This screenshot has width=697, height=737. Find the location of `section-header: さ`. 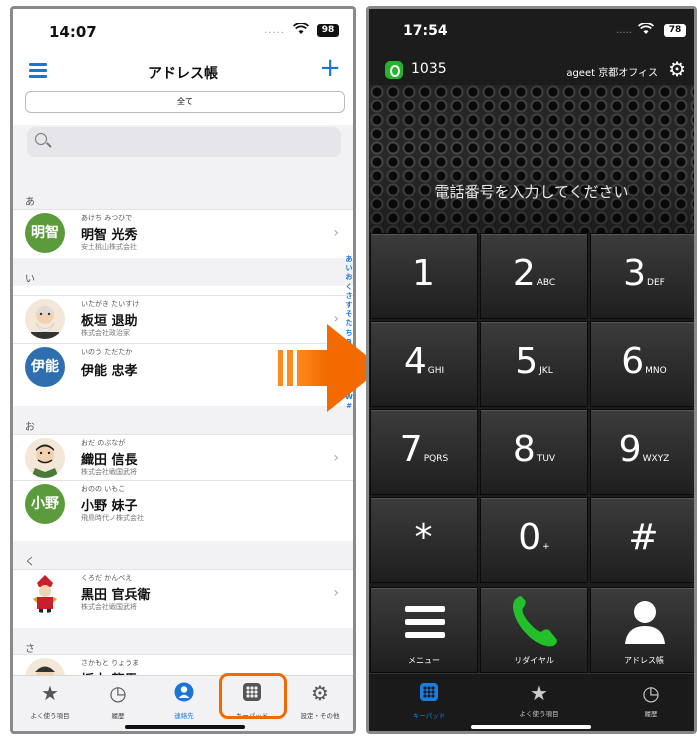

section-header: さ is located at coordinates (183, 642).